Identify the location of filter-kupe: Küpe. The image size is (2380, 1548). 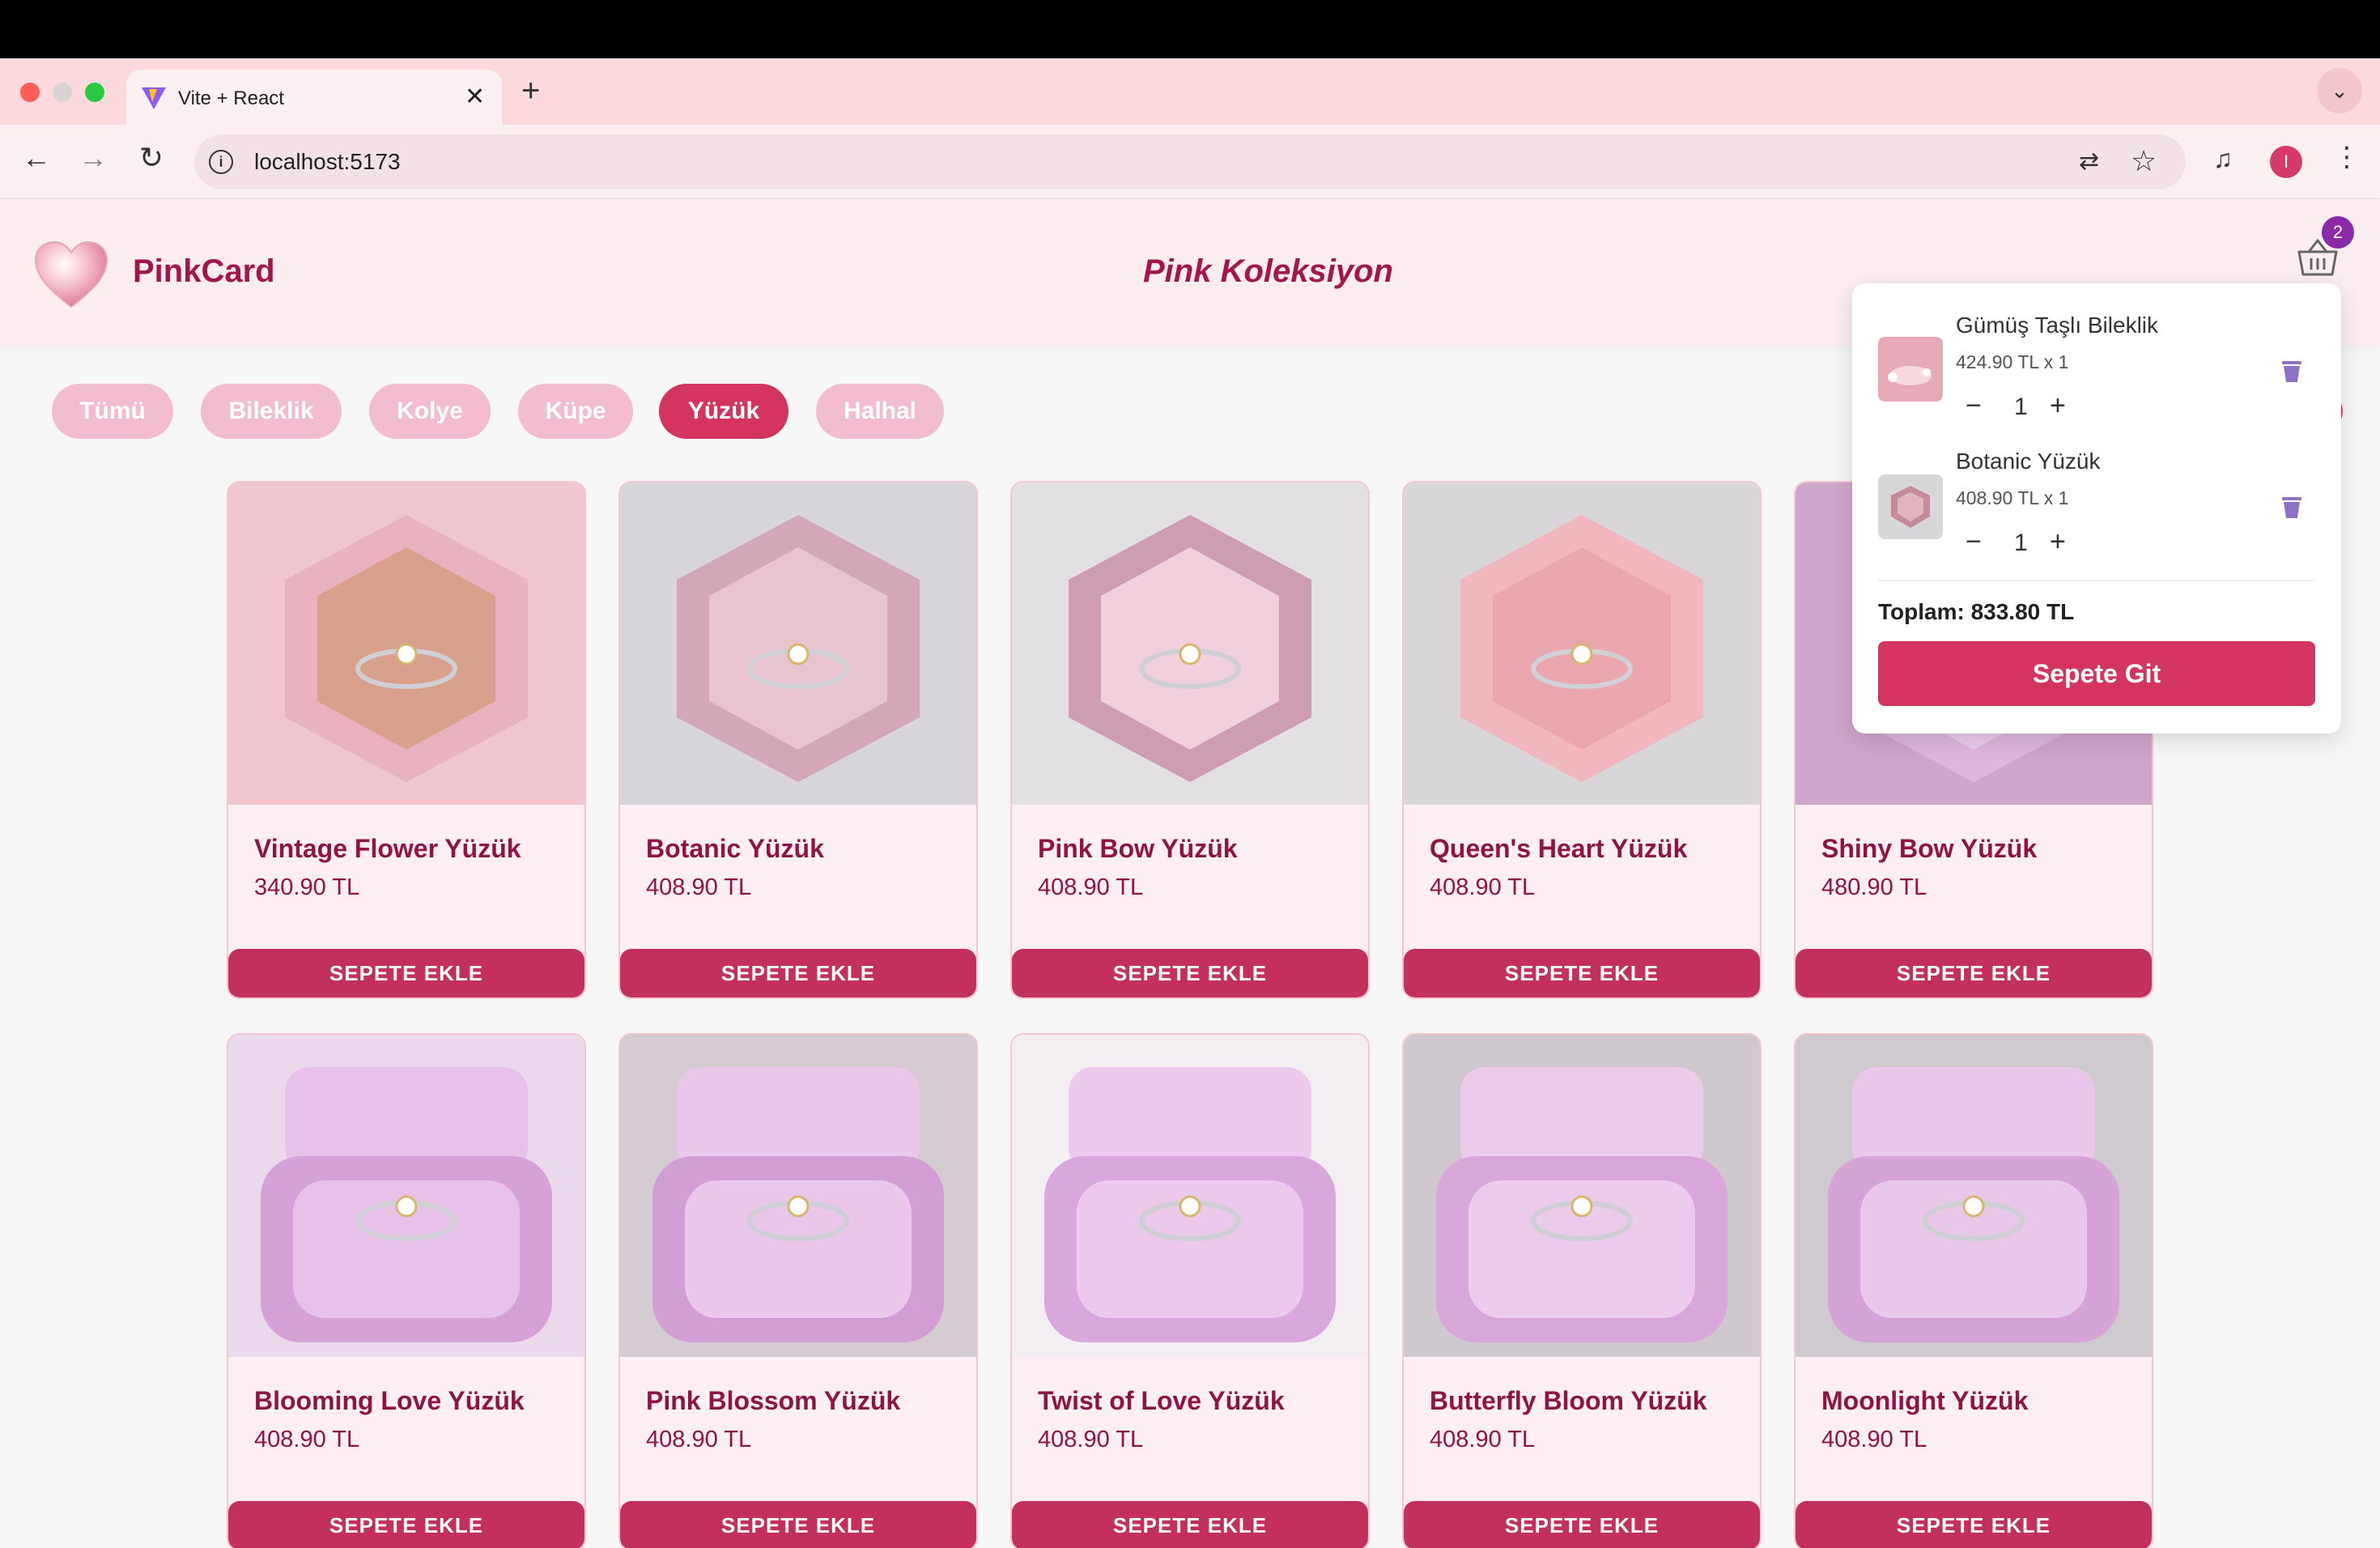
(576, 411).